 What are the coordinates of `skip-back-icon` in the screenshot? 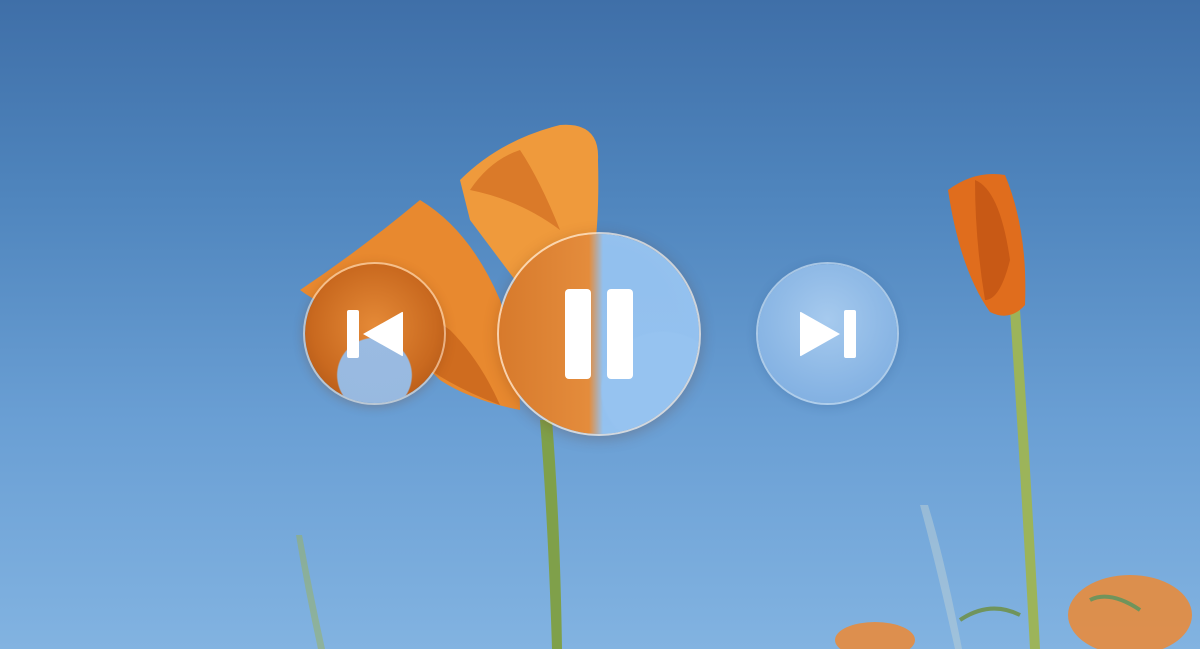 It's located at (375, 334).